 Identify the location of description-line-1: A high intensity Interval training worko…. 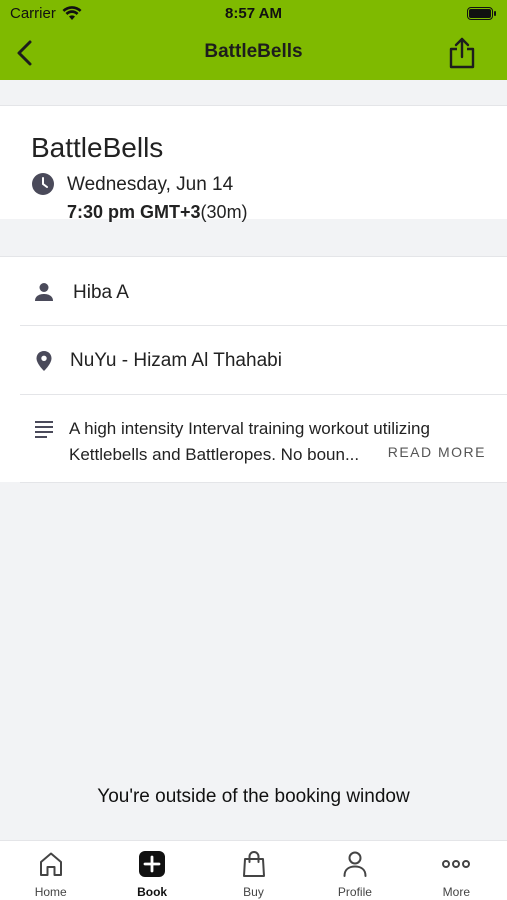
(249, 428).